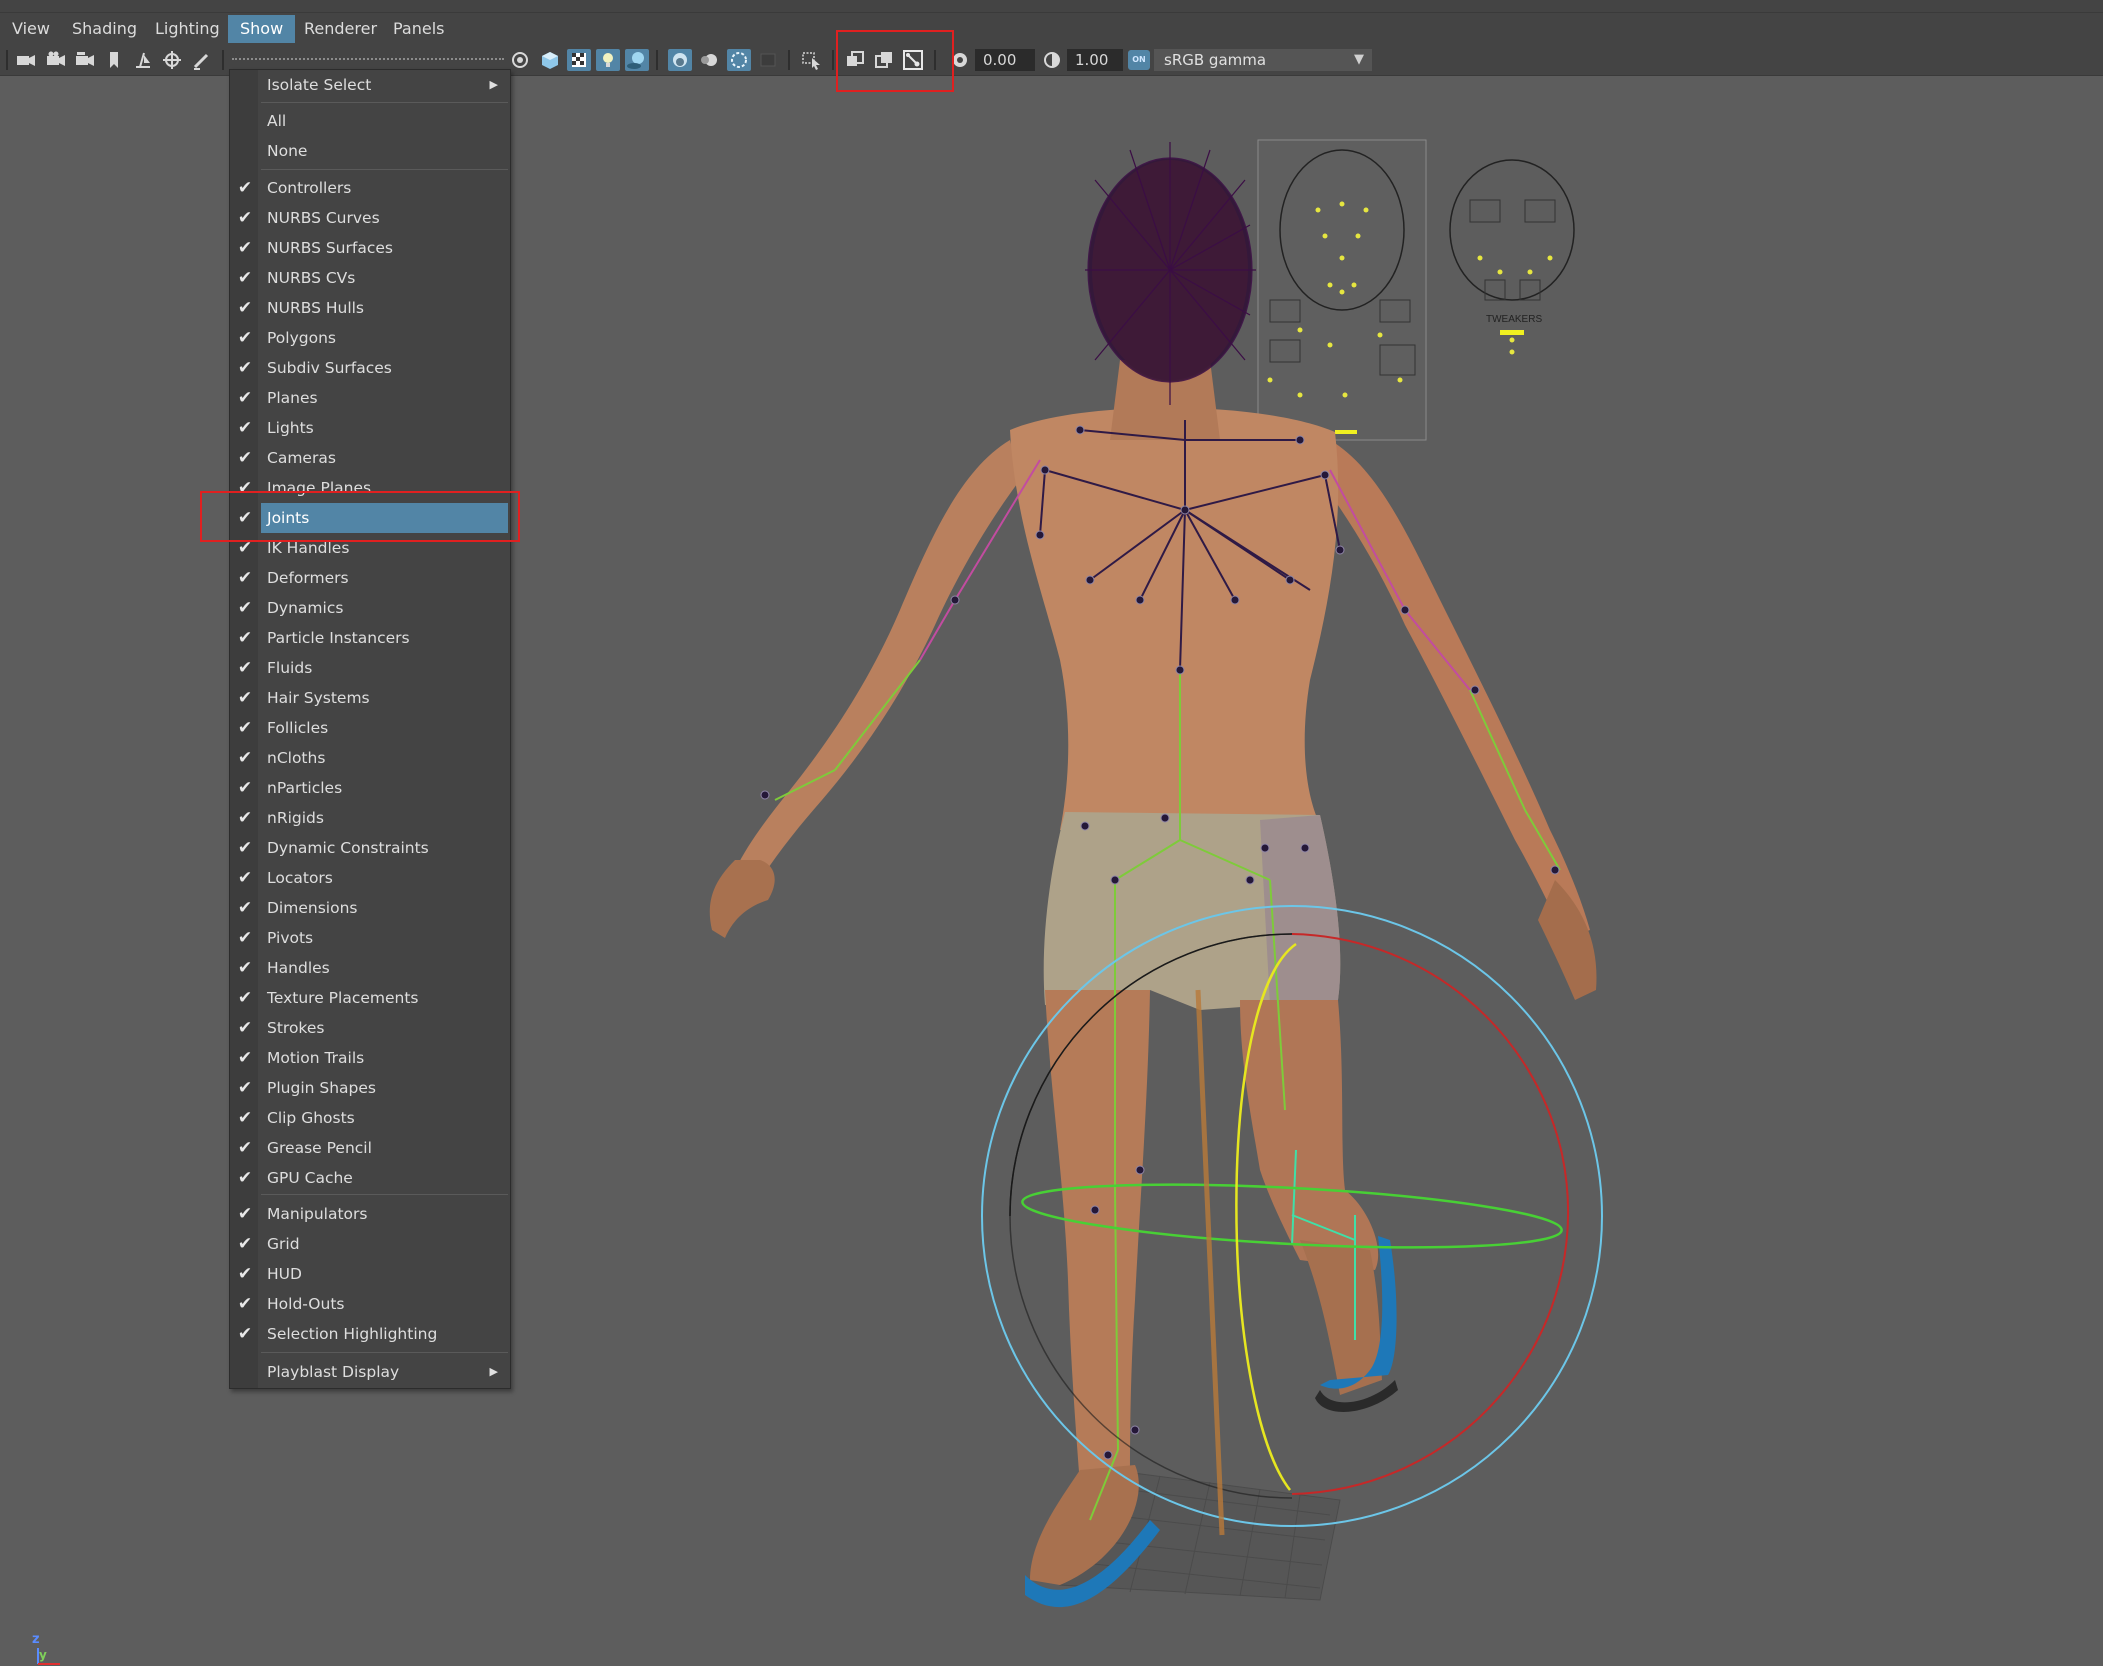  I want to click on menu-item-label: Pivots, so click(290, 938).